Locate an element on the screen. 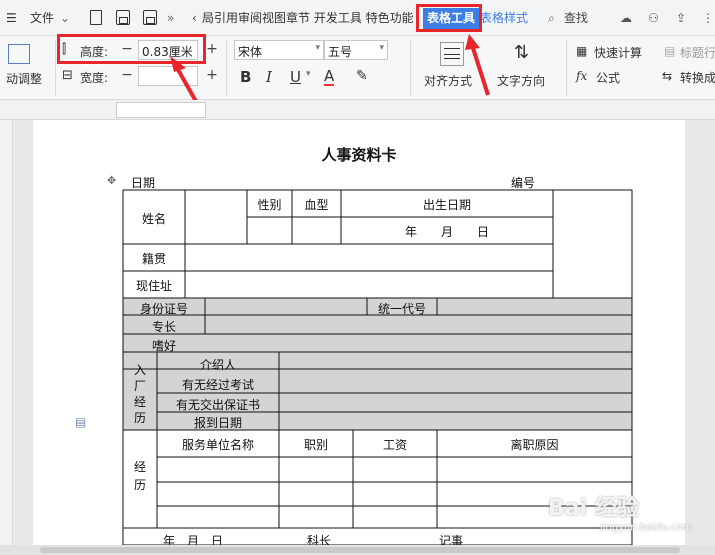  watermark-logo: Bai 经验 is located at coordinates (593, 508).